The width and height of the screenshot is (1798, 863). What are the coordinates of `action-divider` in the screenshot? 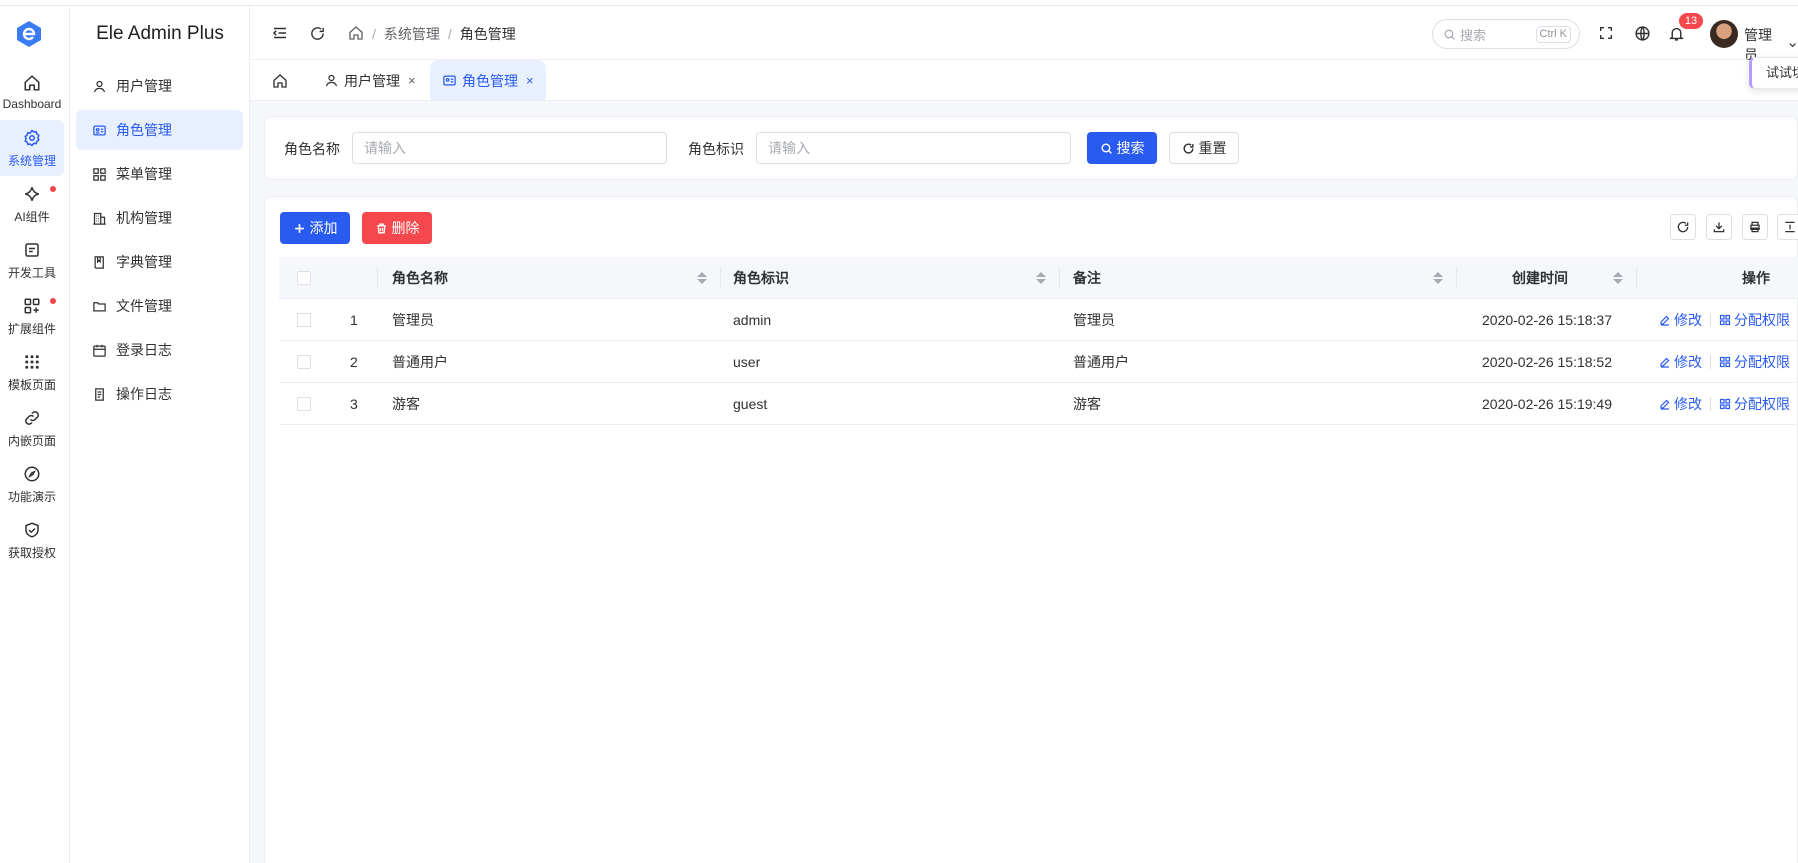 It's located at (1710, 362).